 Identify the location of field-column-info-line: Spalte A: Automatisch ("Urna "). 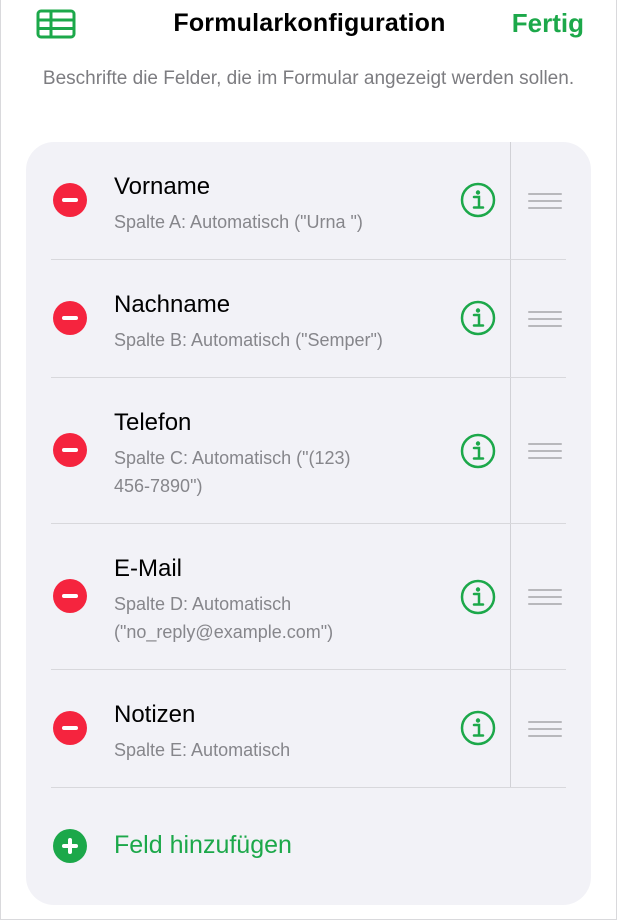
(238, 222).